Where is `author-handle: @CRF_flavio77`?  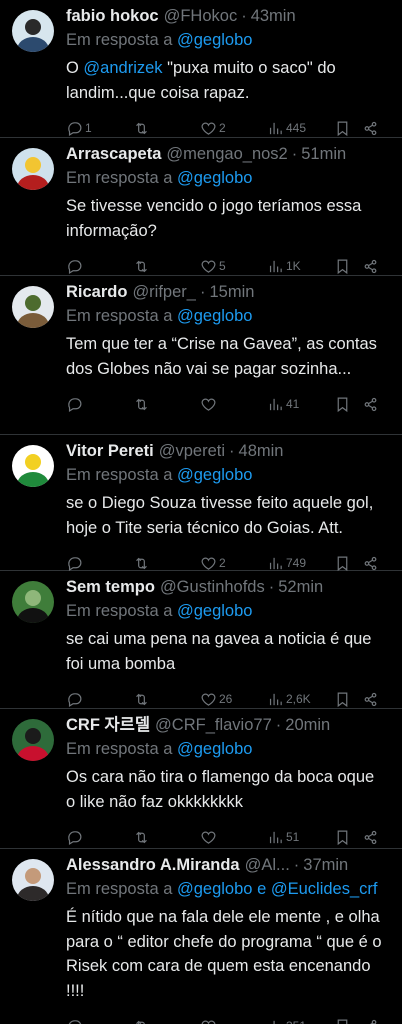
author-handle: @CRF_flavio77 is located at coordinates (213, 725).